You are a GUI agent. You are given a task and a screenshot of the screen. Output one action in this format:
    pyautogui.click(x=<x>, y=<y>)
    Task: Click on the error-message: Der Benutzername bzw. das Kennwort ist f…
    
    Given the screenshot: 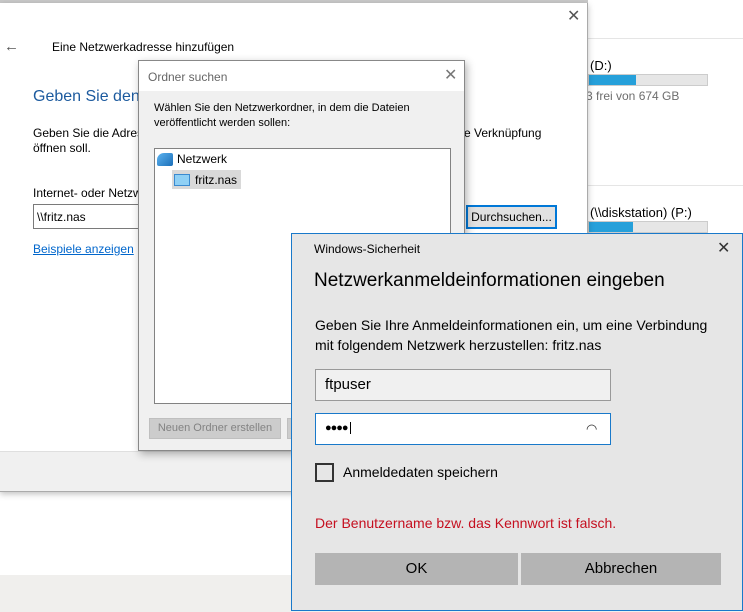 What is the action you would take?
    pyautogui.click(x=466, y=523)
    